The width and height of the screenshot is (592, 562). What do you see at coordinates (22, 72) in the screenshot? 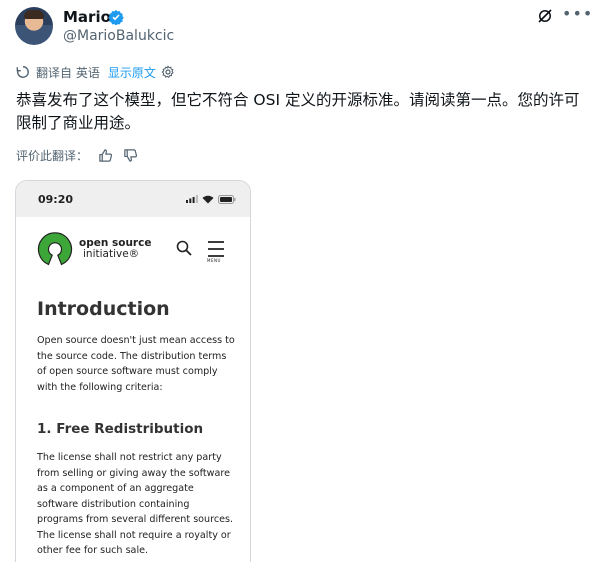
I see `translate-icon` at bounding box center [22, 72].